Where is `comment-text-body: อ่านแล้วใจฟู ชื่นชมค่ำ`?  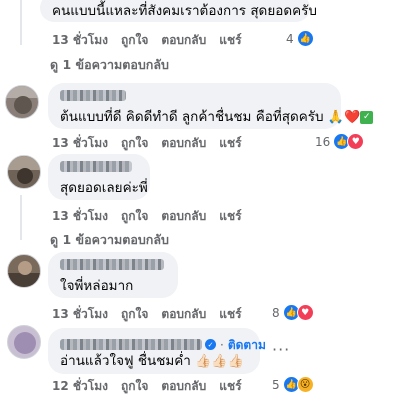
comment-text-body: อ่านแล้วใจฟู ชื่นชมค่ำ is located at coordinates (125, 361).